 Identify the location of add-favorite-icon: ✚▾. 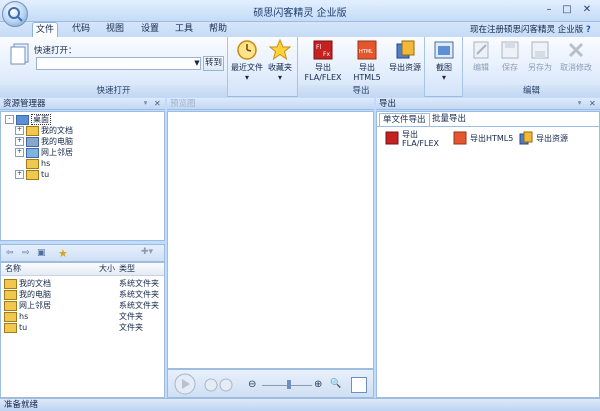
(147, 252).